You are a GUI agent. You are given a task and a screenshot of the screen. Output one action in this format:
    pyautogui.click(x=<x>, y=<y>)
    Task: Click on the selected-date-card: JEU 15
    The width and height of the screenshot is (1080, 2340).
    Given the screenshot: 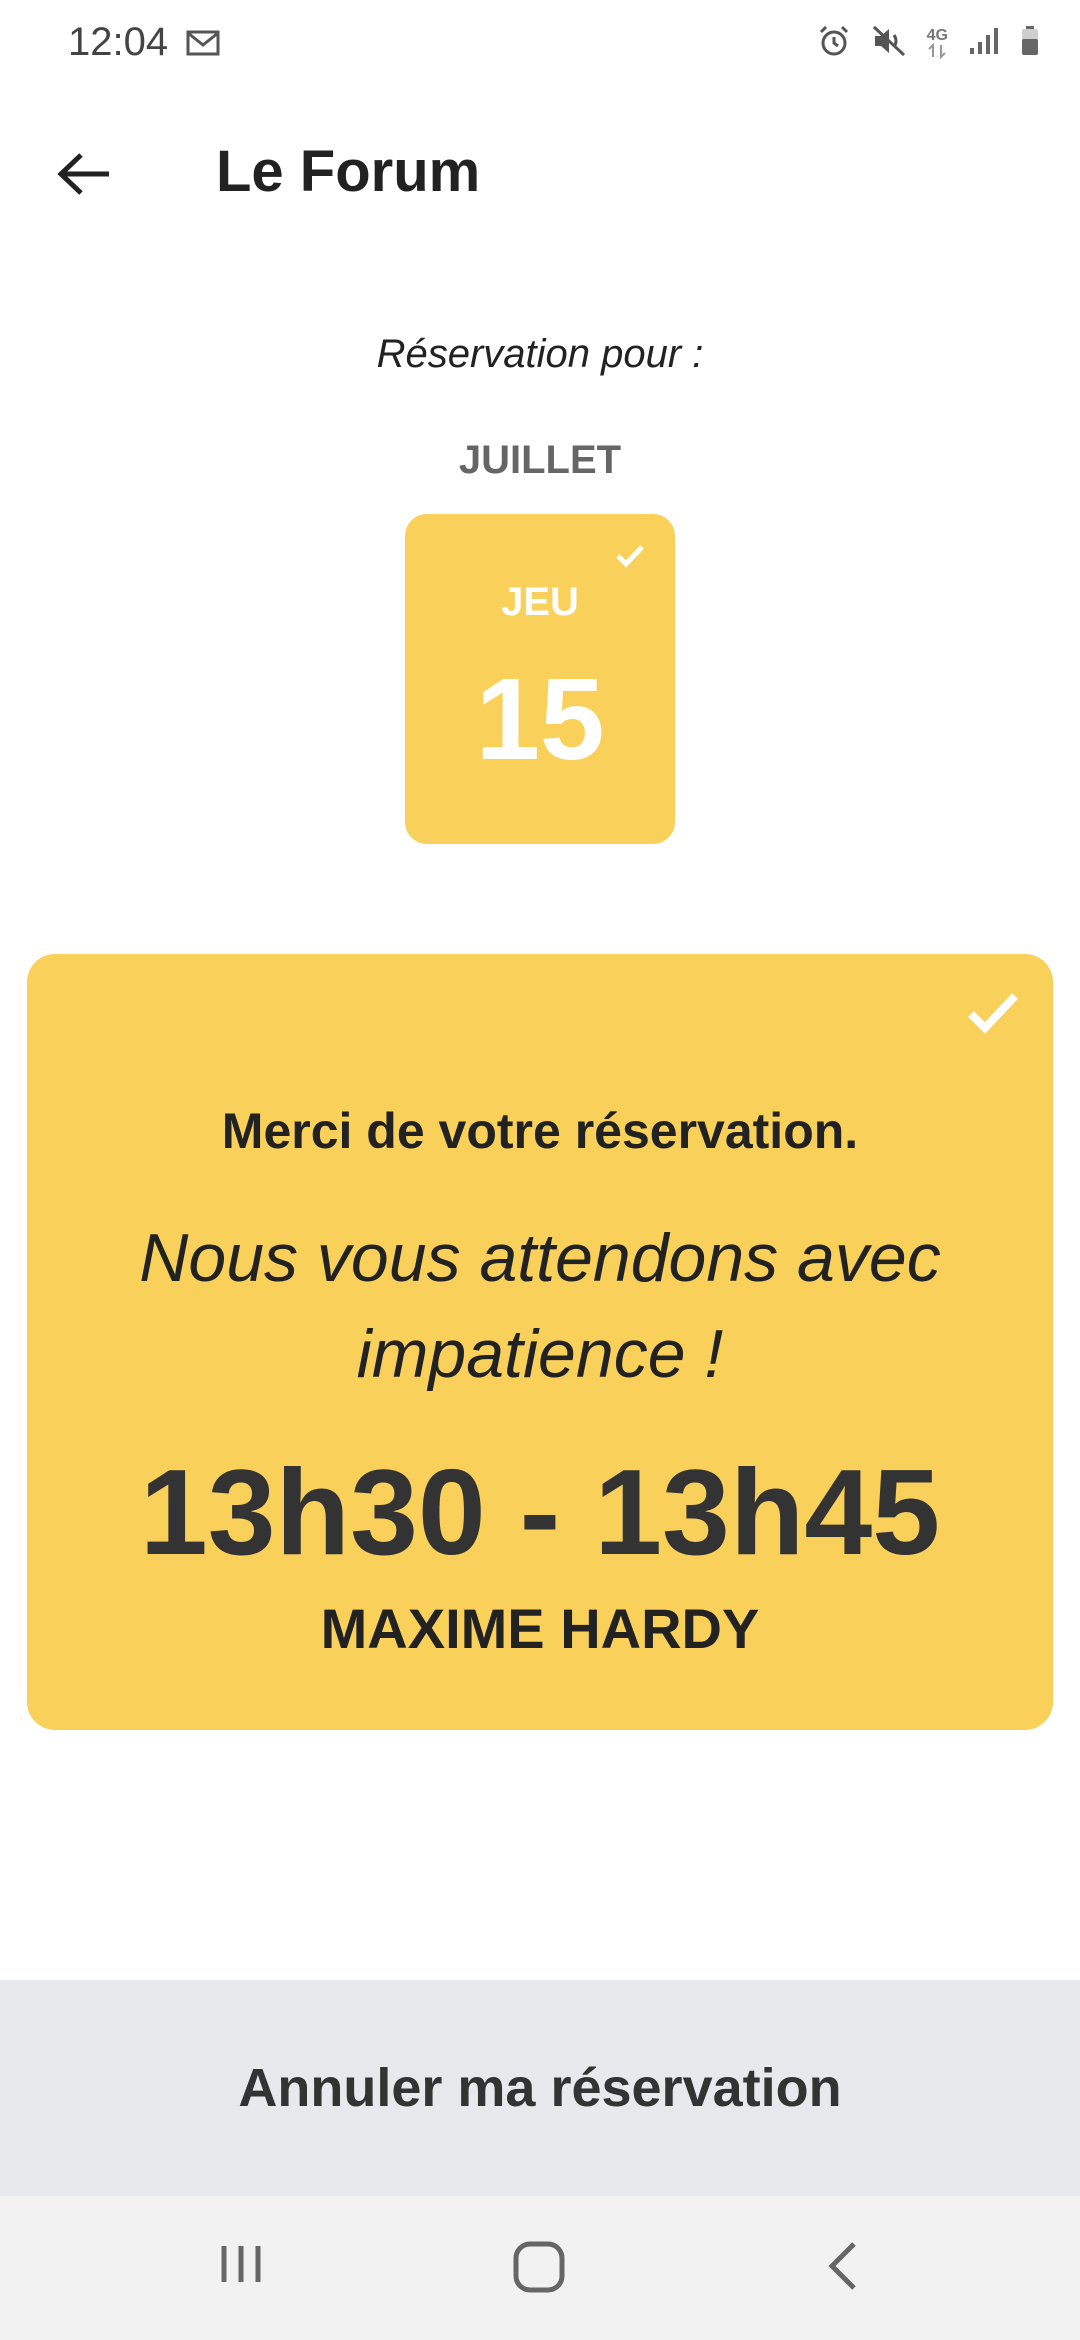 What is the action you would take?
    pyautogui.click(x=540, y=679)
    